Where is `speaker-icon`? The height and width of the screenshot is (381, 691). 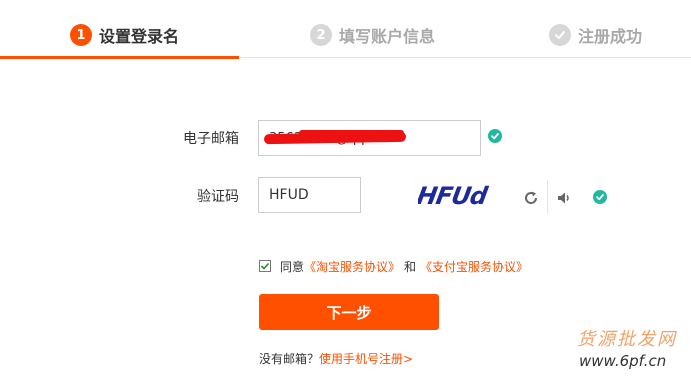 speaker-icon is located at coordinates (564, 198).